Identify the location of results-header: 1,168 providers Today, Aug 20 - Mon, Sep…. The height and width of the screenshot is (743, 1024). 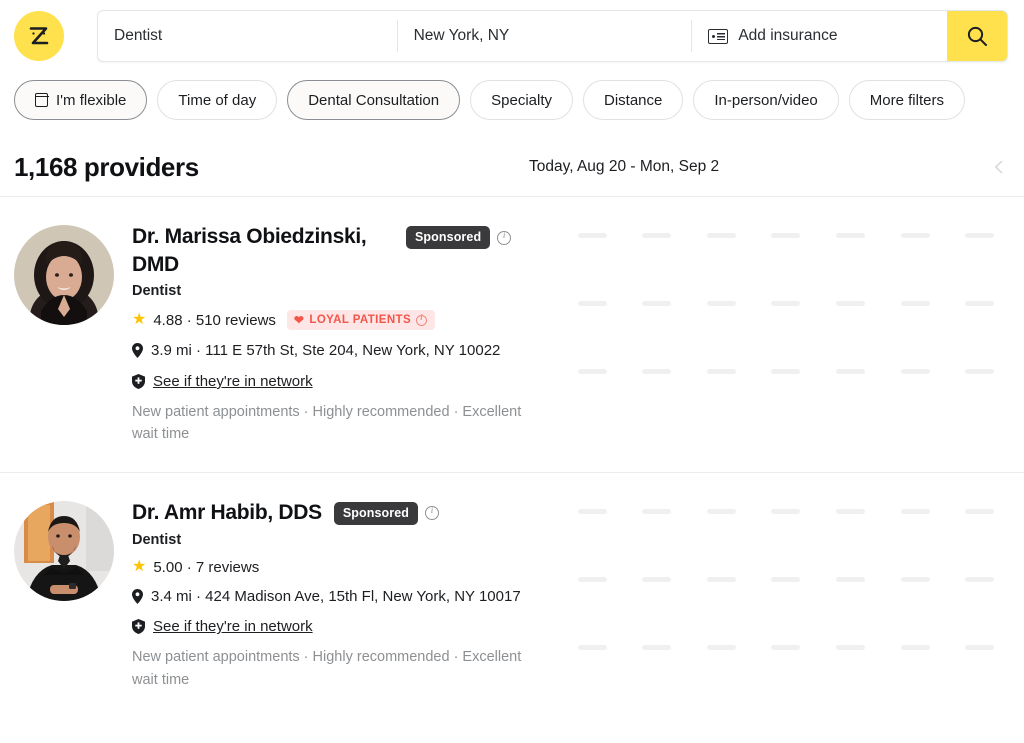
(512, 167).